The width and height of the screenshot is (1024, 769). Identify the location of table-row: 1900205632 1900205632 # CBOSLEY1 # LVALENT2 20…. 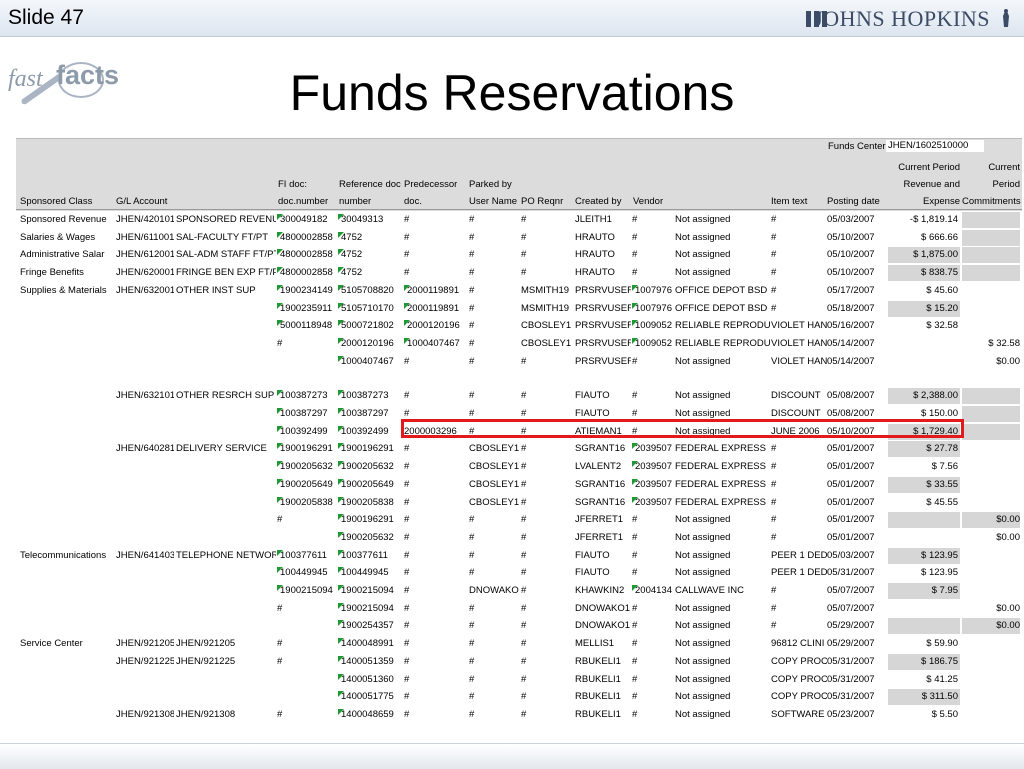
(519, 467).